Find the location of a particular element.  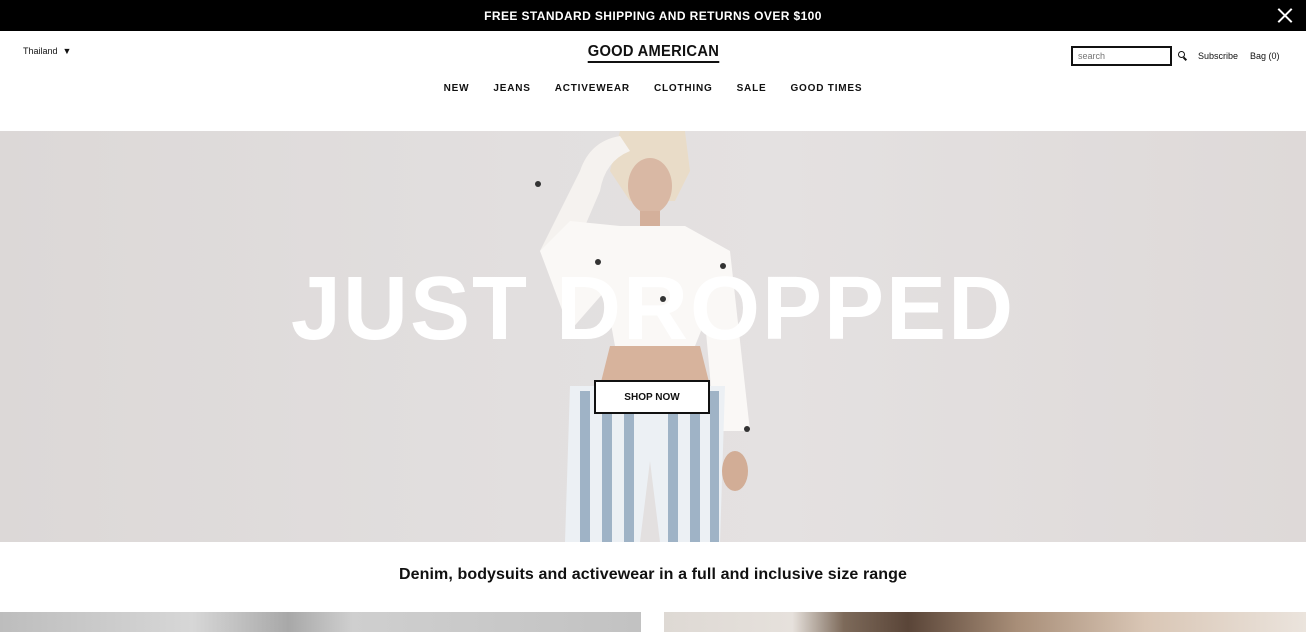

category-tile-left is located at coordinates (320, 622).